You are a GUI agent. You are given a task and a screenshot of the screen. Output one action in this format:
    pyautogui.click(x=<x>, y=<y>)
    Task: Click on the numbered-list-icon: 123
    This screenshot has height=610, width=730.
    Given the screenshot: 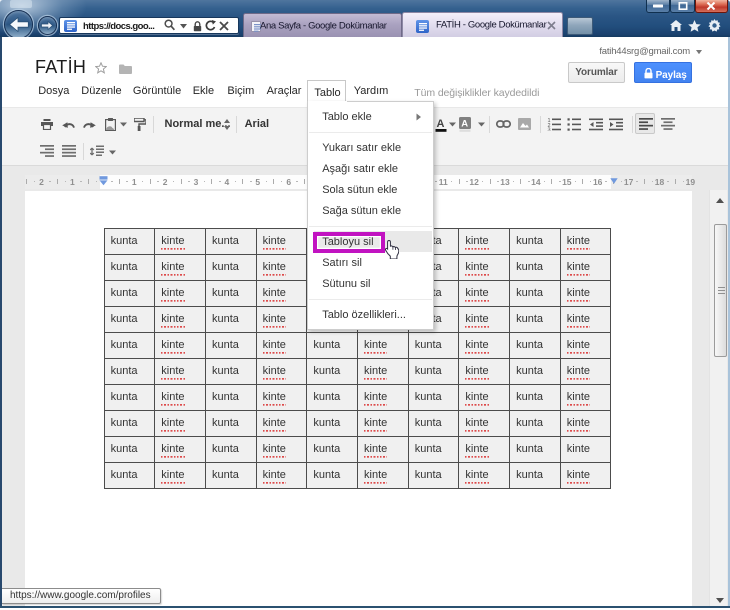 What is the action you would take?
    pyautogui.click(x=554, y=124)
    